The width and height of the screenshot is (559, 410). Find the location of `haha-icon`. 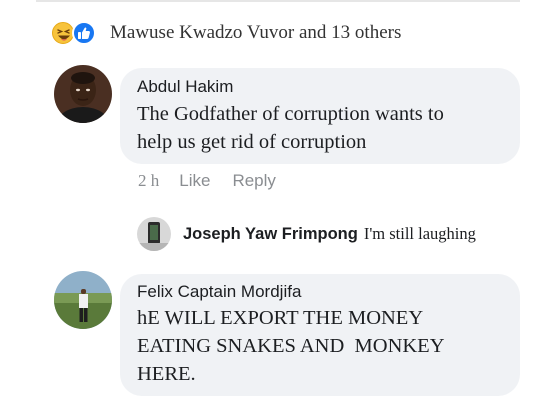

haha-icon is located at coordinates (63, 33).